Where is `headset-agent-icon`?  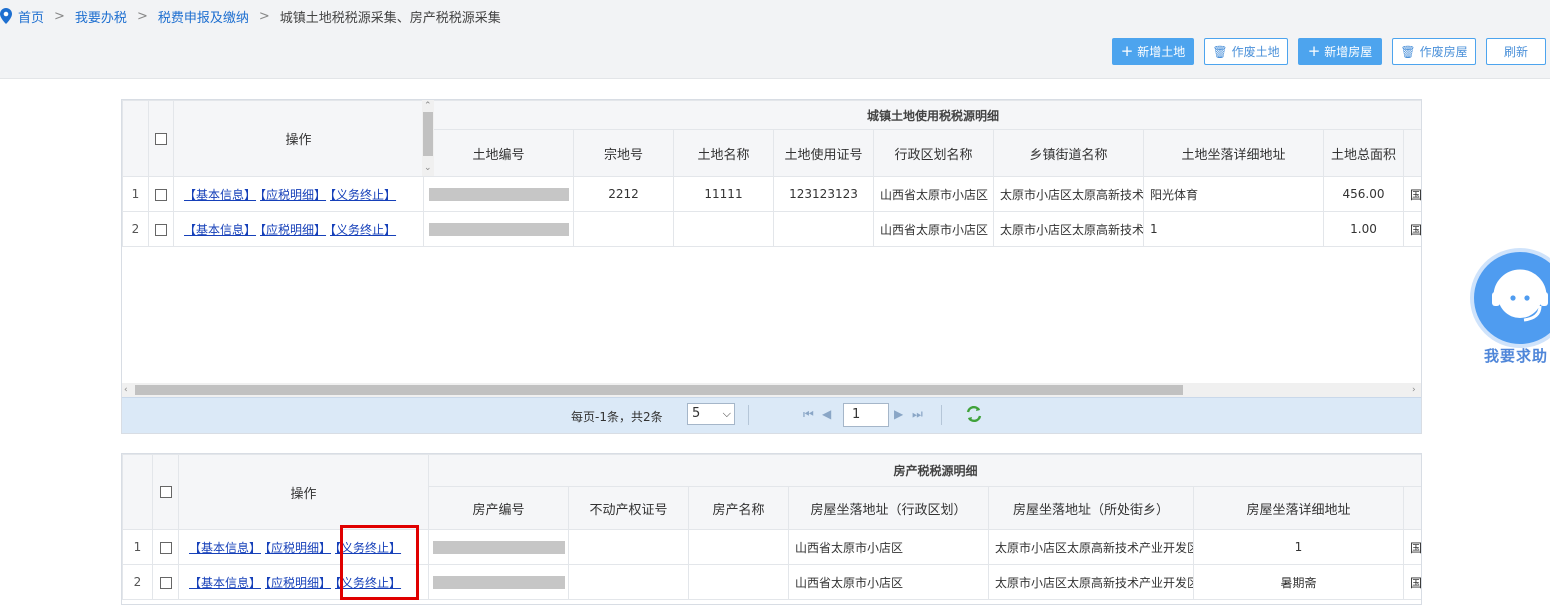
headset-agent-icon is located at coordinates (1520, 295).